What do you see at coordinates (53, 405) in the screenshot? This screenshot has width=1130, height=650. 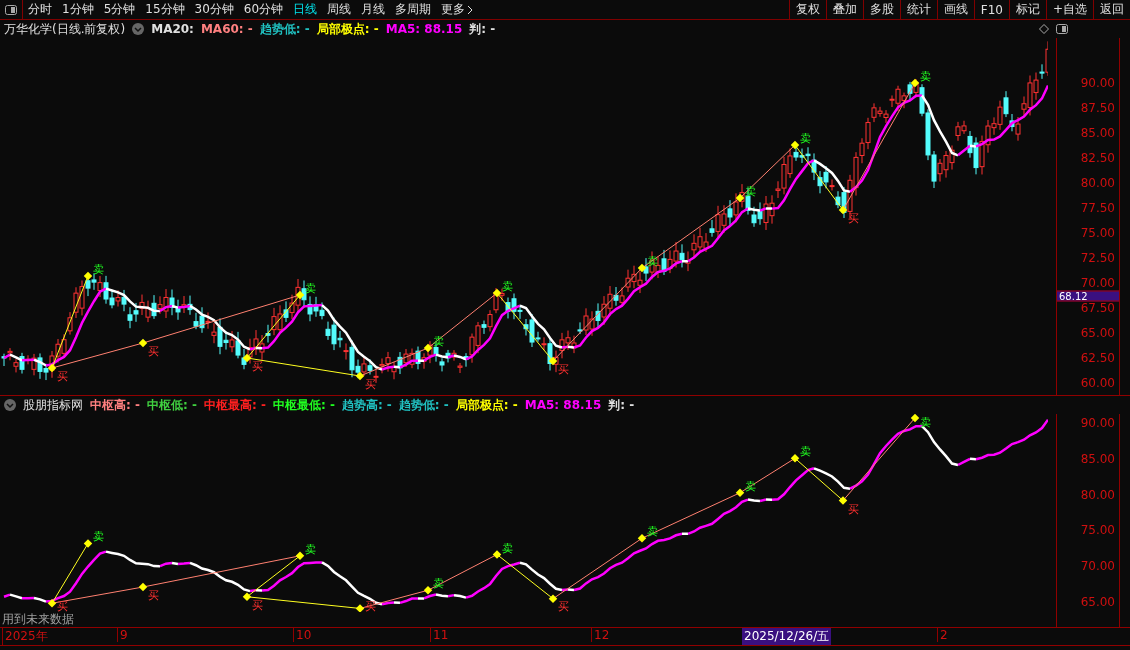 I see `indicator-title: 股朋指标网` at bounding box center [53, 405].